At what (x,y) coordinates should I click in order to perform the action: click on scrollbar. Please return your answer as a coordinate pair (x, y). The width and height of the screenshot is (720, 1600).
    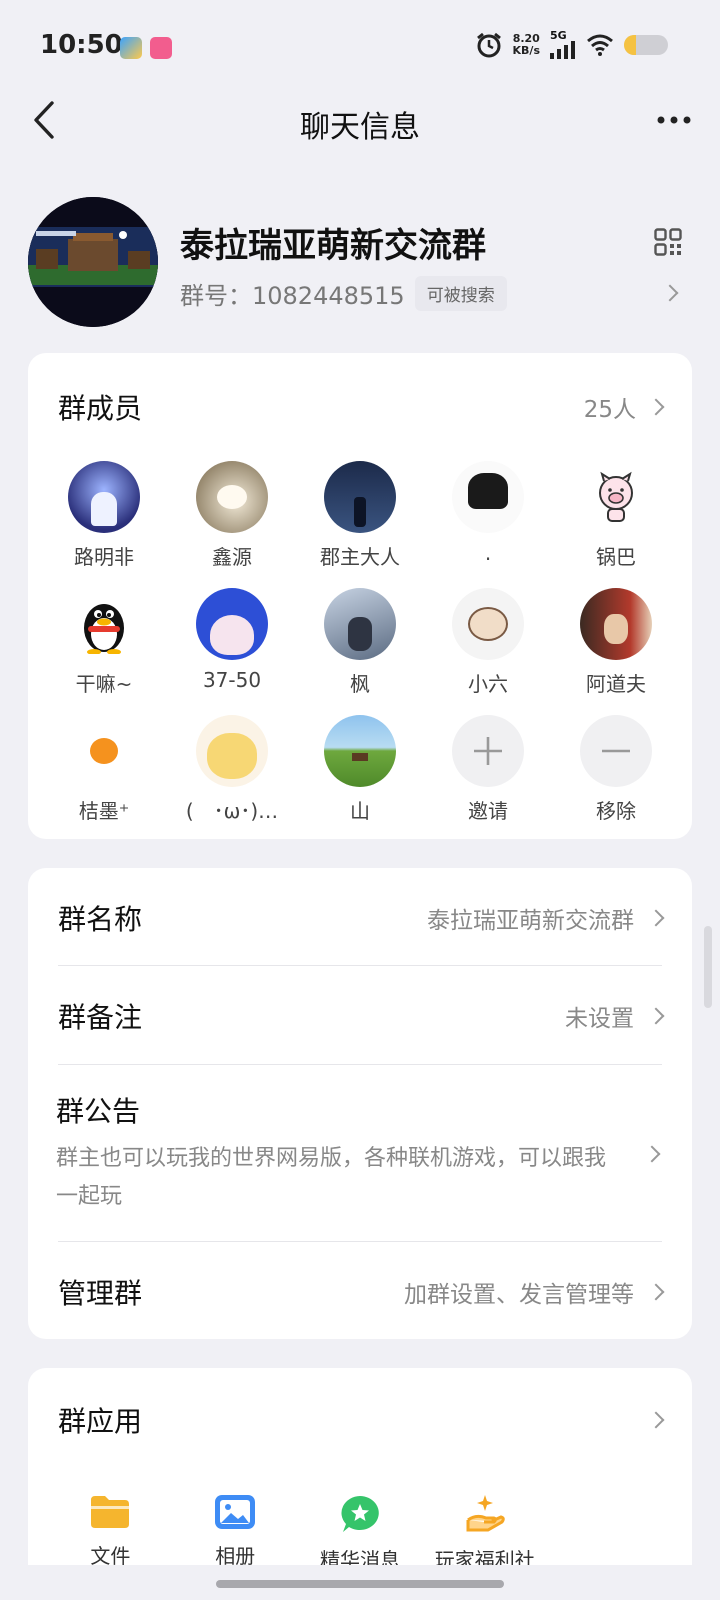
    Looking at the image, I should click on (708, 967).